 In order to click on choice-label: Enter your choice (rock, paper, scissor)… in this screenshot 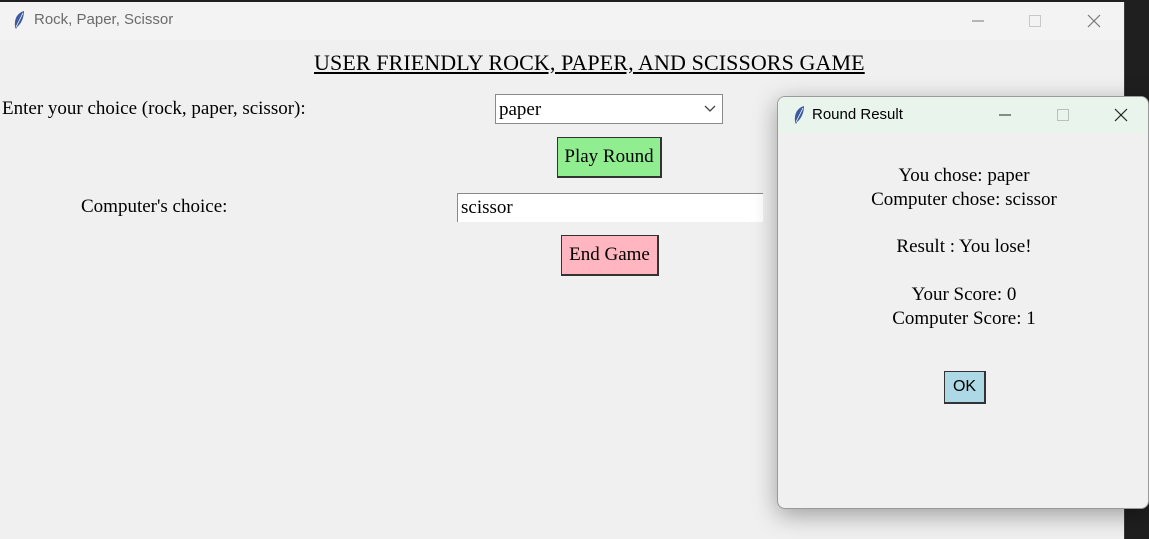, I will do `click(154, 108)`.